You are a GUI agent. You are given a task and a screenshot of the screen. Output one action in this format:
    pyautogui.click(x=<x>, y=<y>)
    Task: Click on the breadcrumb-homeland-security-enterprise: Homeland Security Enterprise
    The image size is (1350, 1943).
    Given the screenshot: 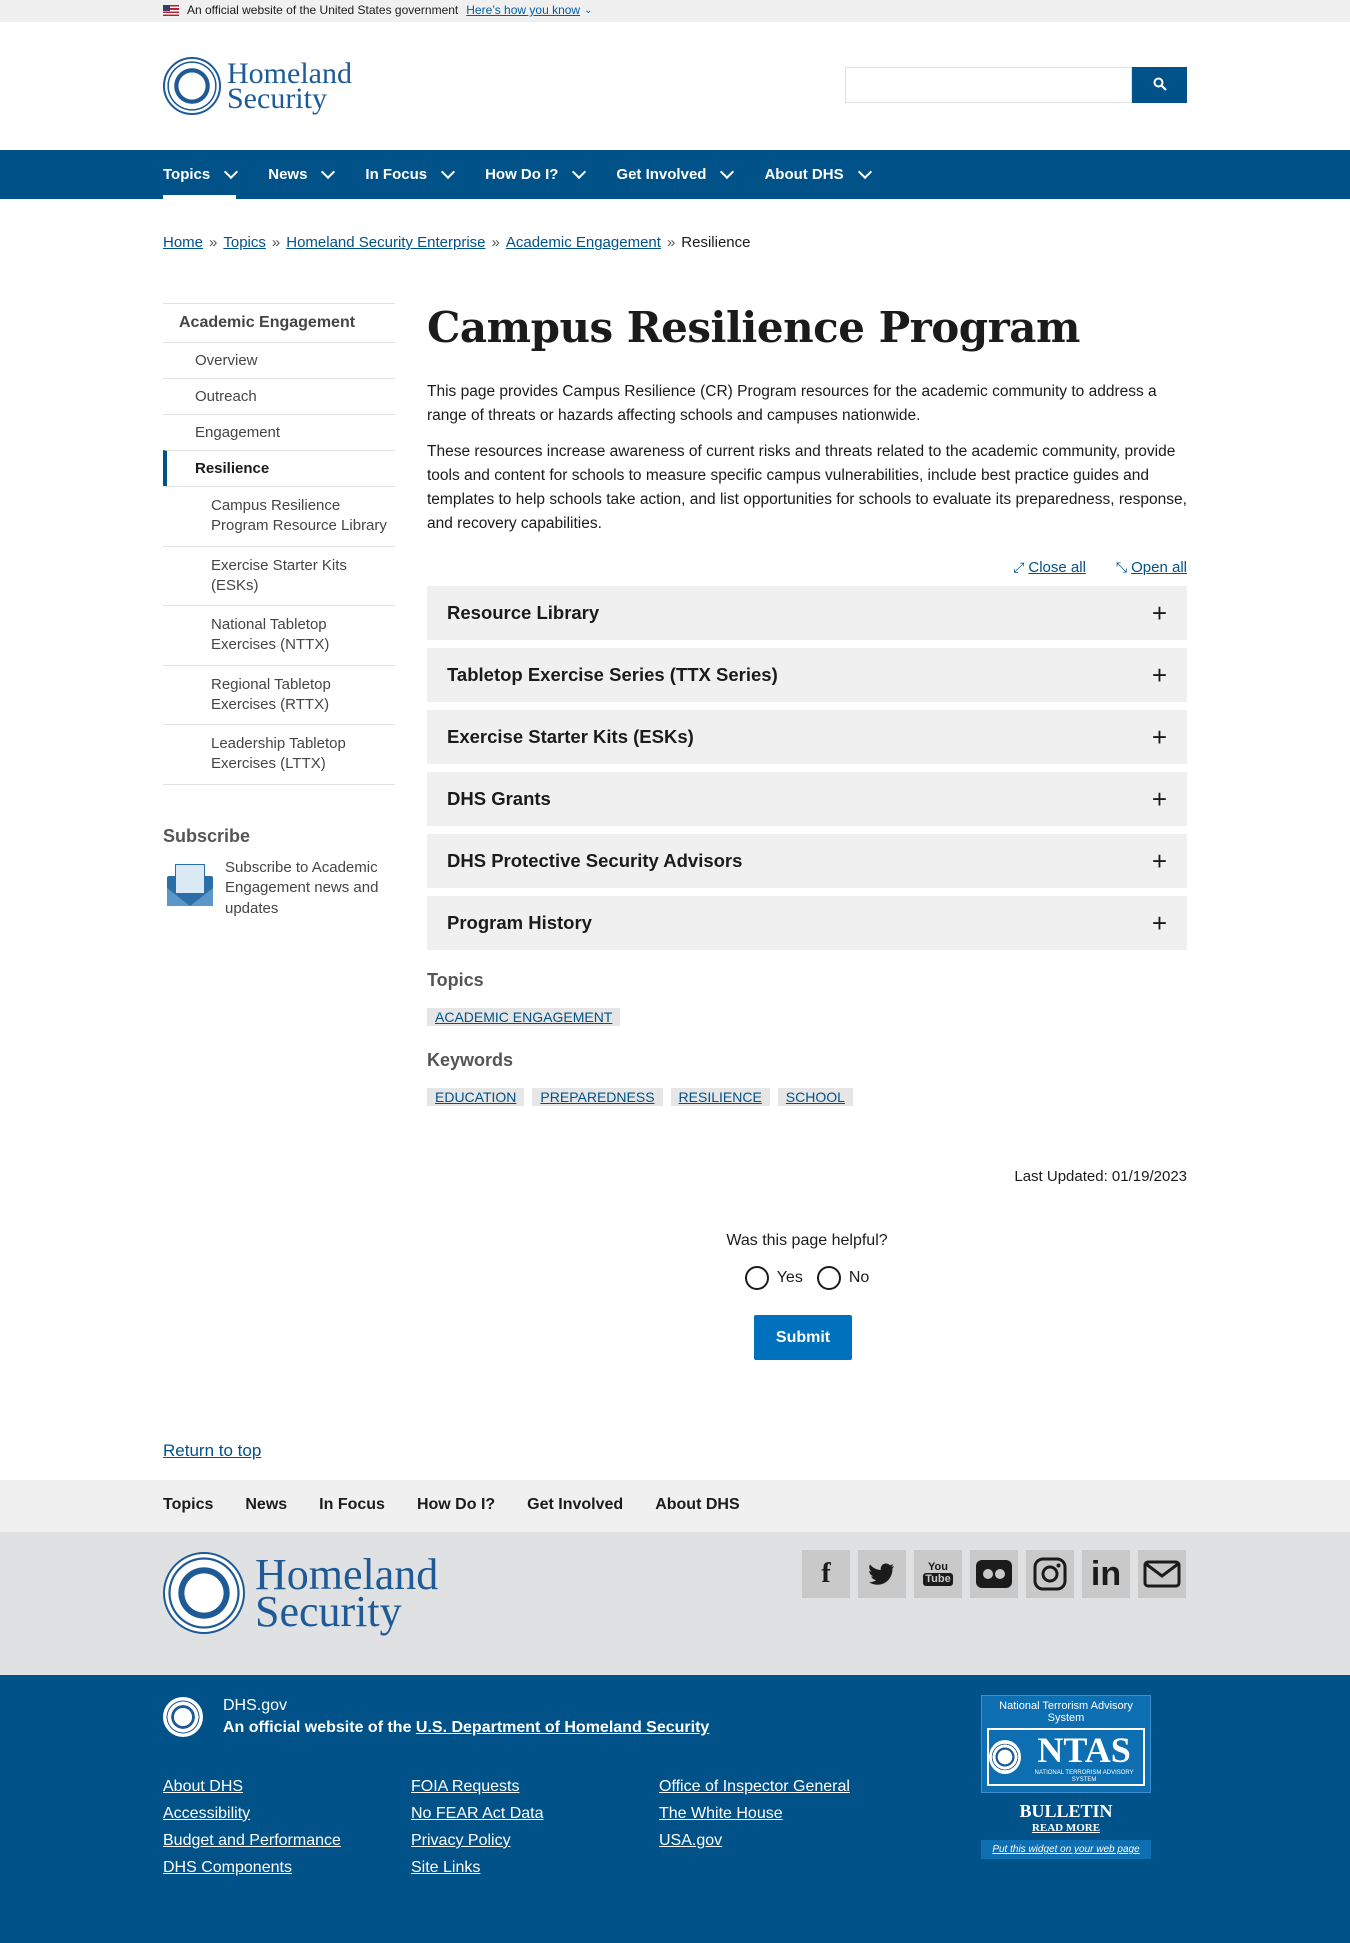 What is the action you would take?
    pyautogui.click(x=385, y=242)
    